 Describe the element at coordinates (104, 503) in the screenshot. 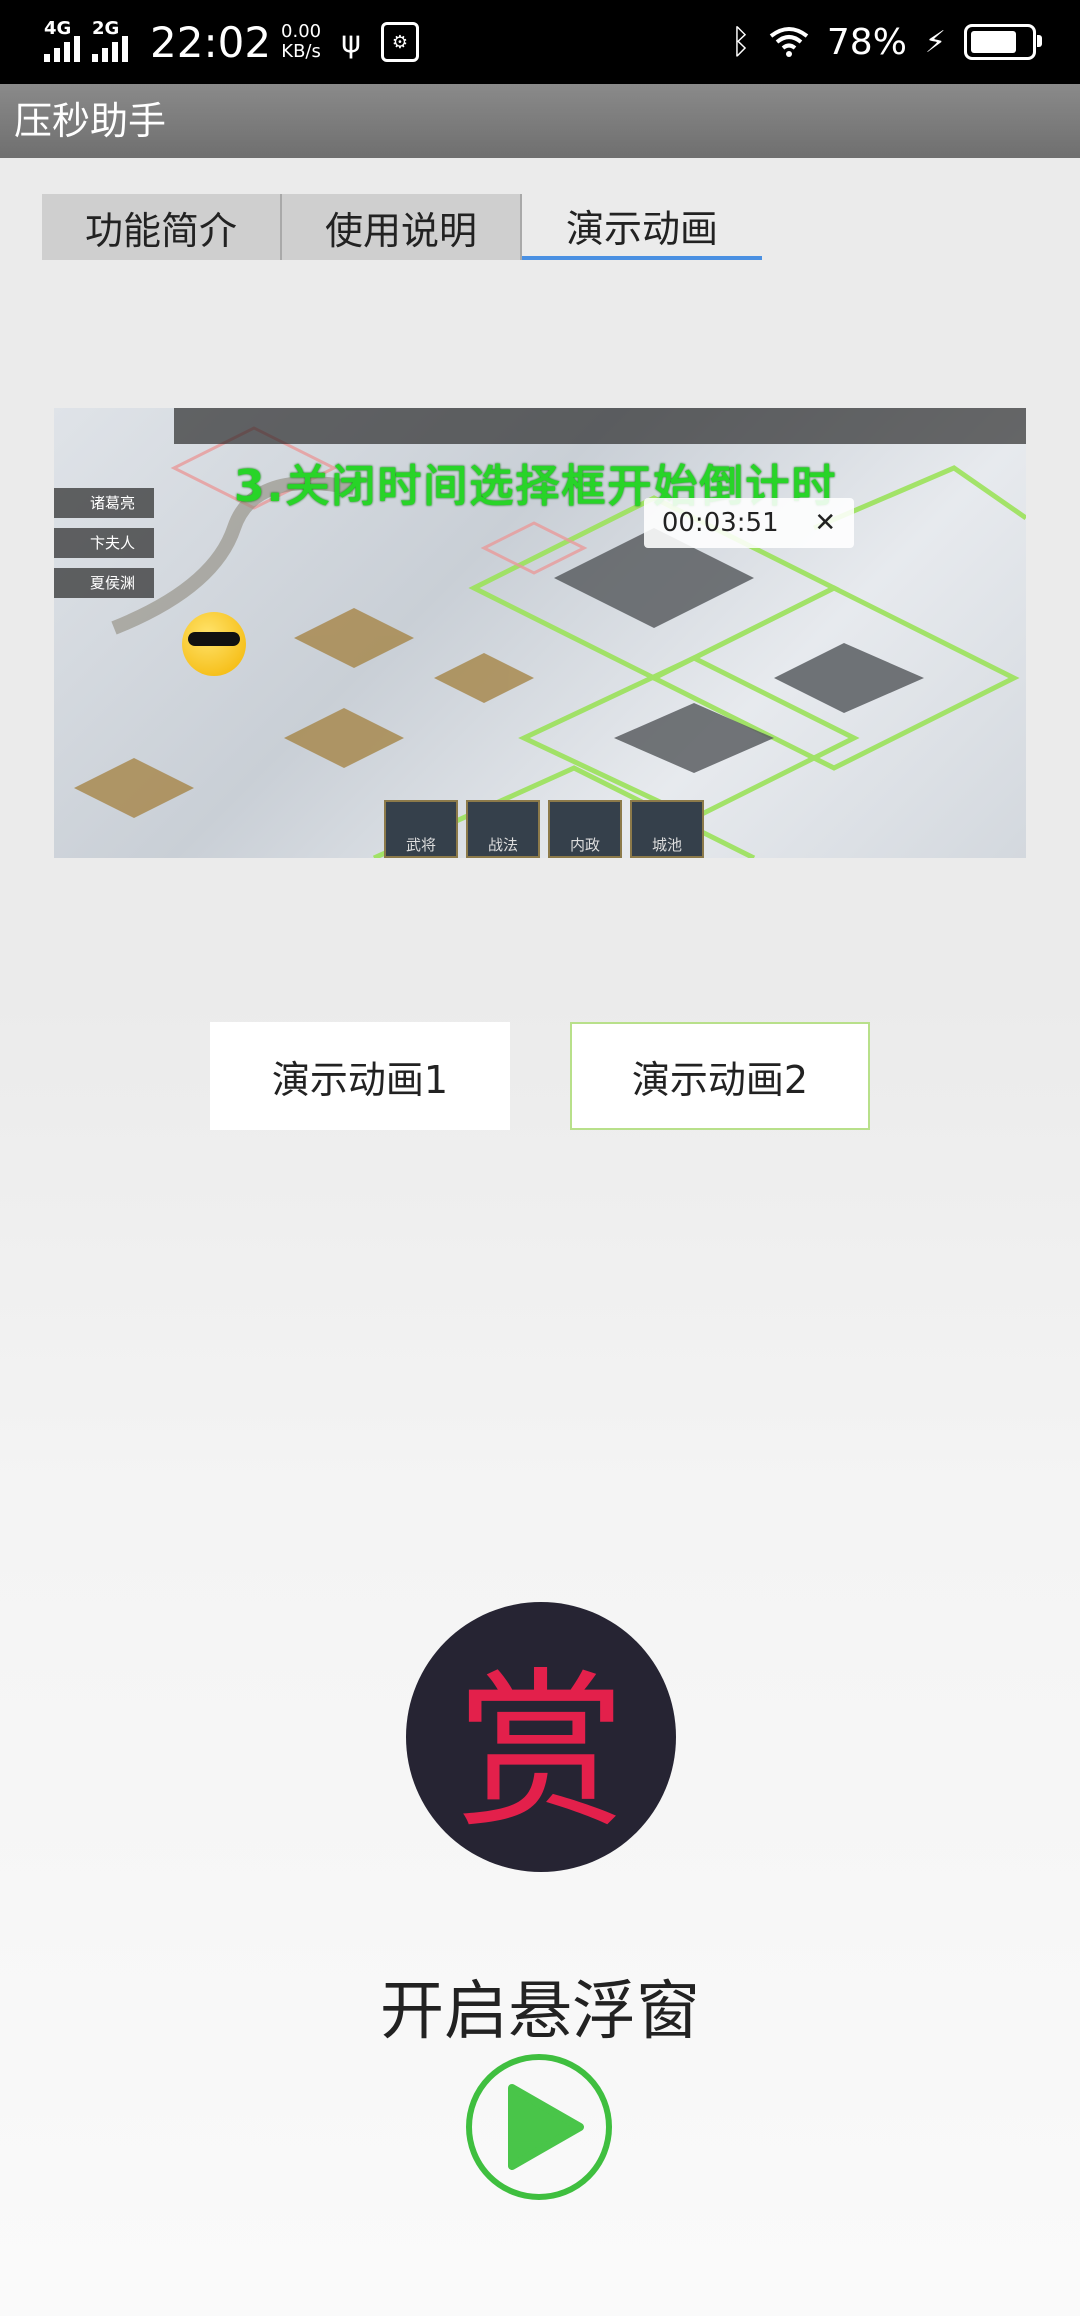

I see `game-side-item: 诸葛亮` at that location.